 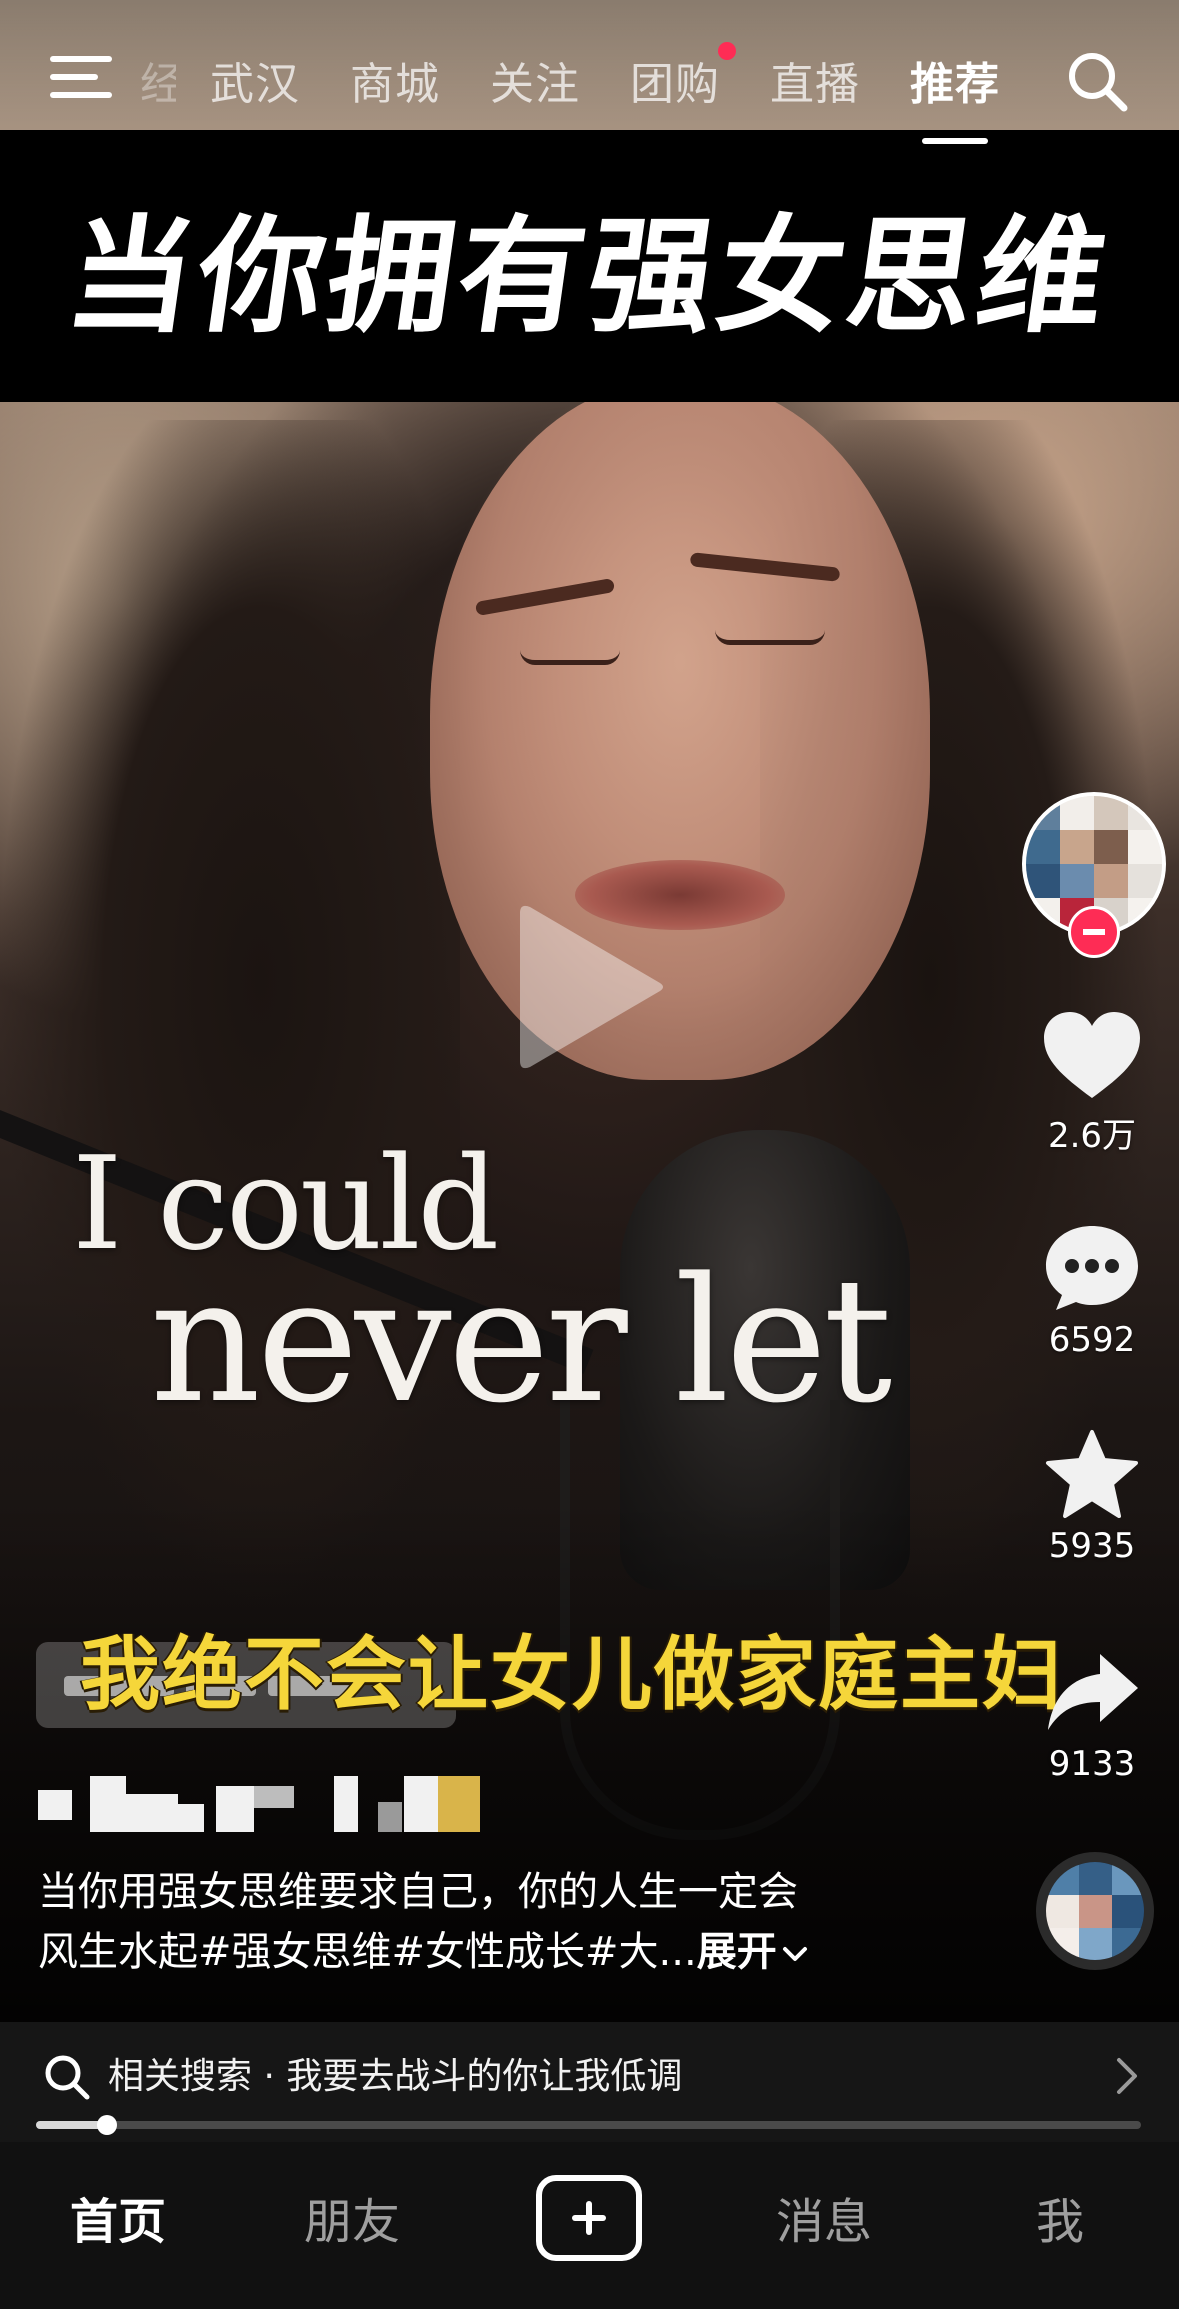 I want to click on comment-count: 6592, so click(x=1092, y=1340).